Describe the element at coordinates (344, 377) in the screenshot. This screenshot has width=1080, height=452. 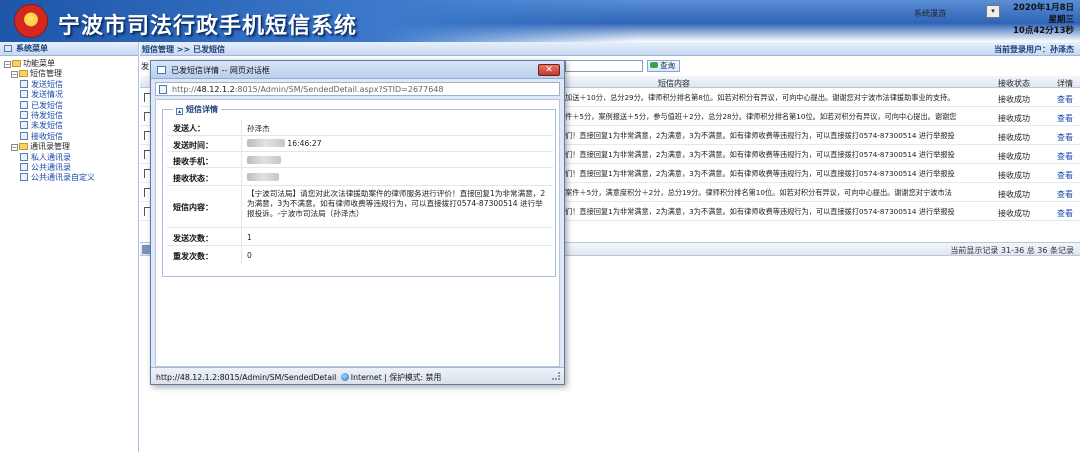
I see `internet-globe-icon` at that location.